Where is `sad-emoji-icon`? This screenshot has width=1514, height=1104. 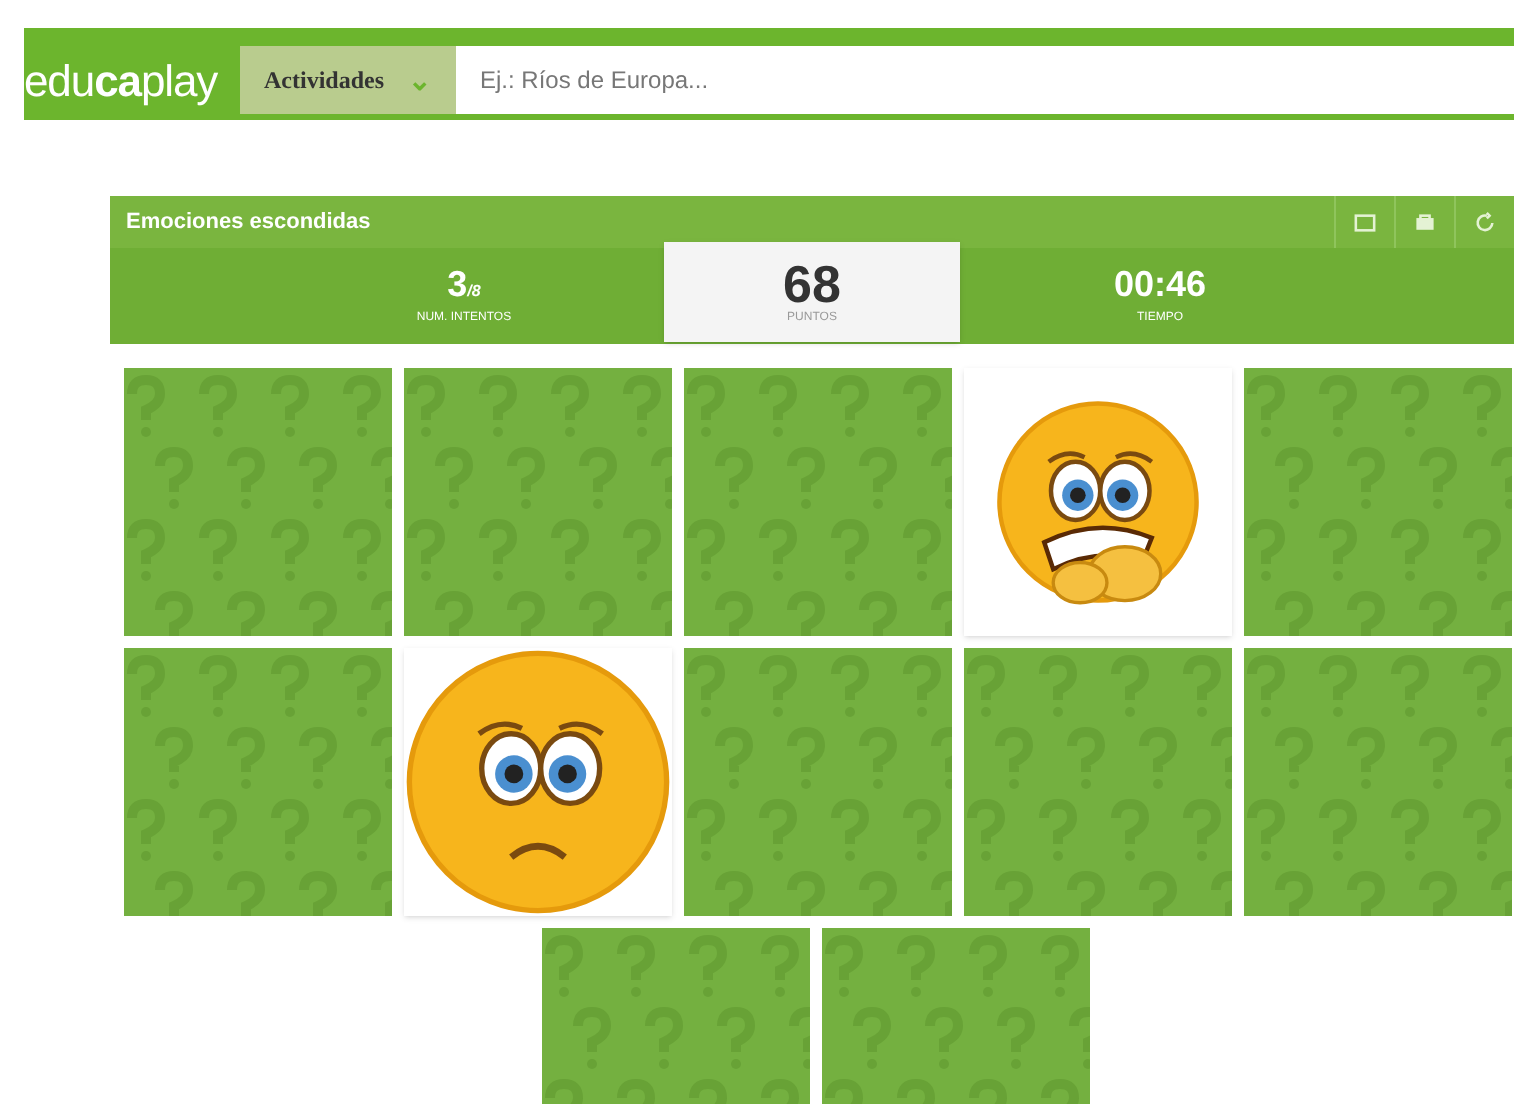 sad-emoji-icon is located at coordinates (538, 782).